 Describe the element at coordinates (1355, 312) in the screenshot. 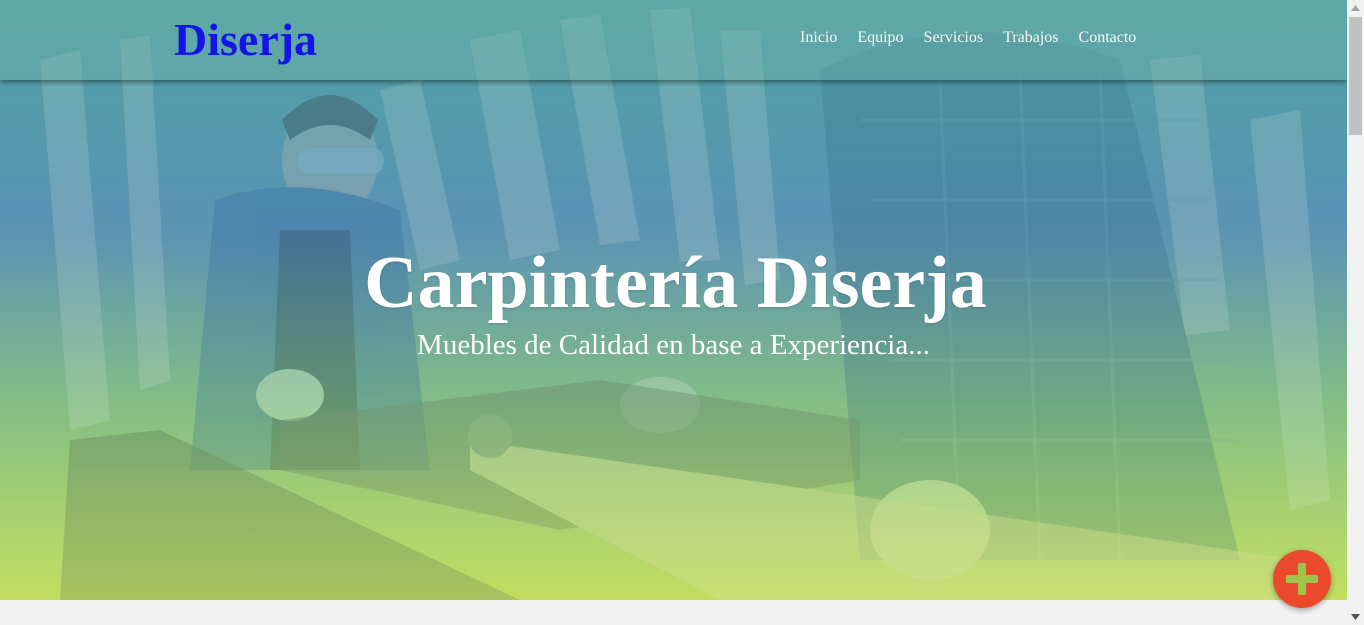

I see `vertical-scrollbar` at that location.